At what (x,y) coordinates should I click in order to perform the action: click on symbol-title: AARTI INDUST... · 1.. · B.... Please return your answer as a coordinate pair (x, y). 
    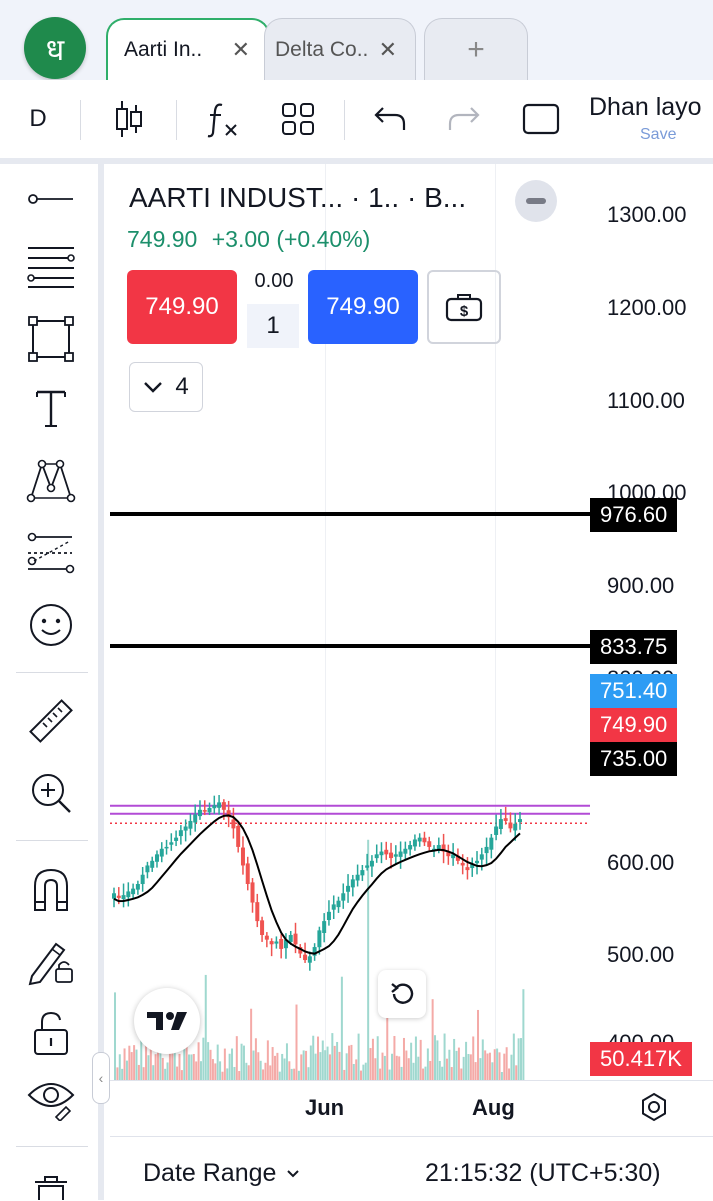
    Looking at the image, I should click on (297, 198).